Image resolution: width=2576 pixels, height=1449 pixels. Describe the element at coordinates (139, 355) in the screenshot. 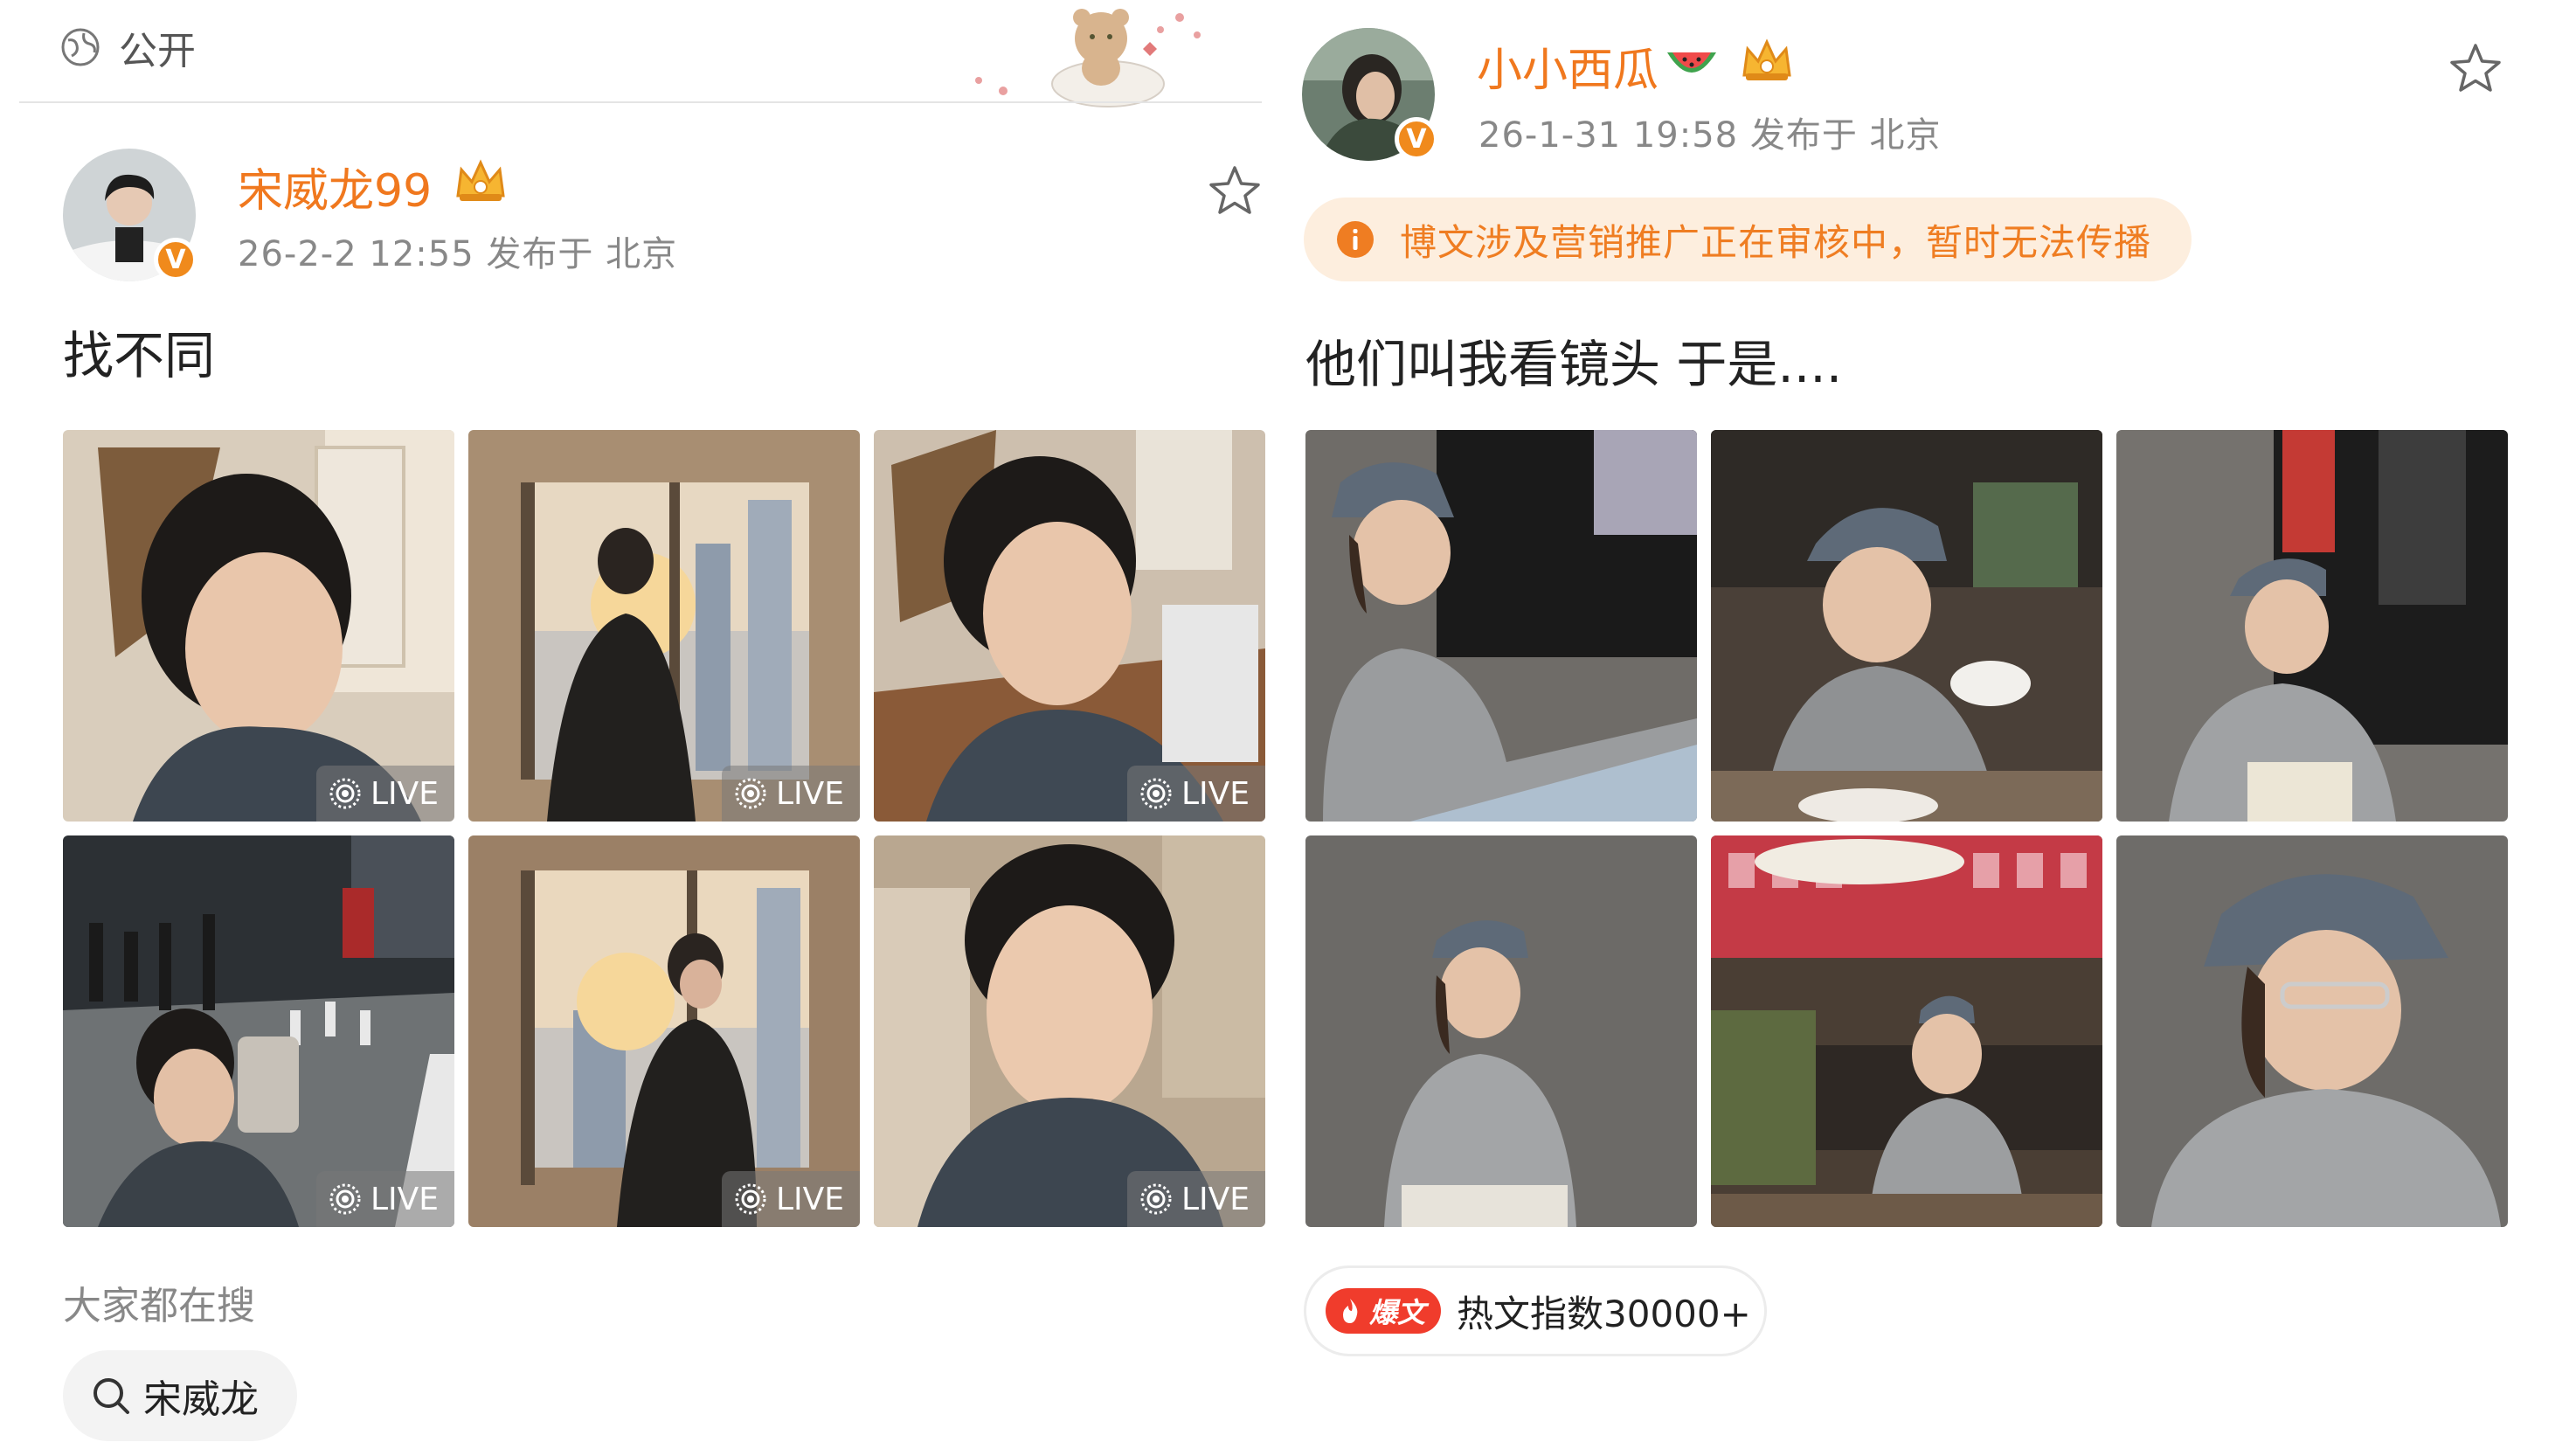

I see `post-text: 找不同` at that location.